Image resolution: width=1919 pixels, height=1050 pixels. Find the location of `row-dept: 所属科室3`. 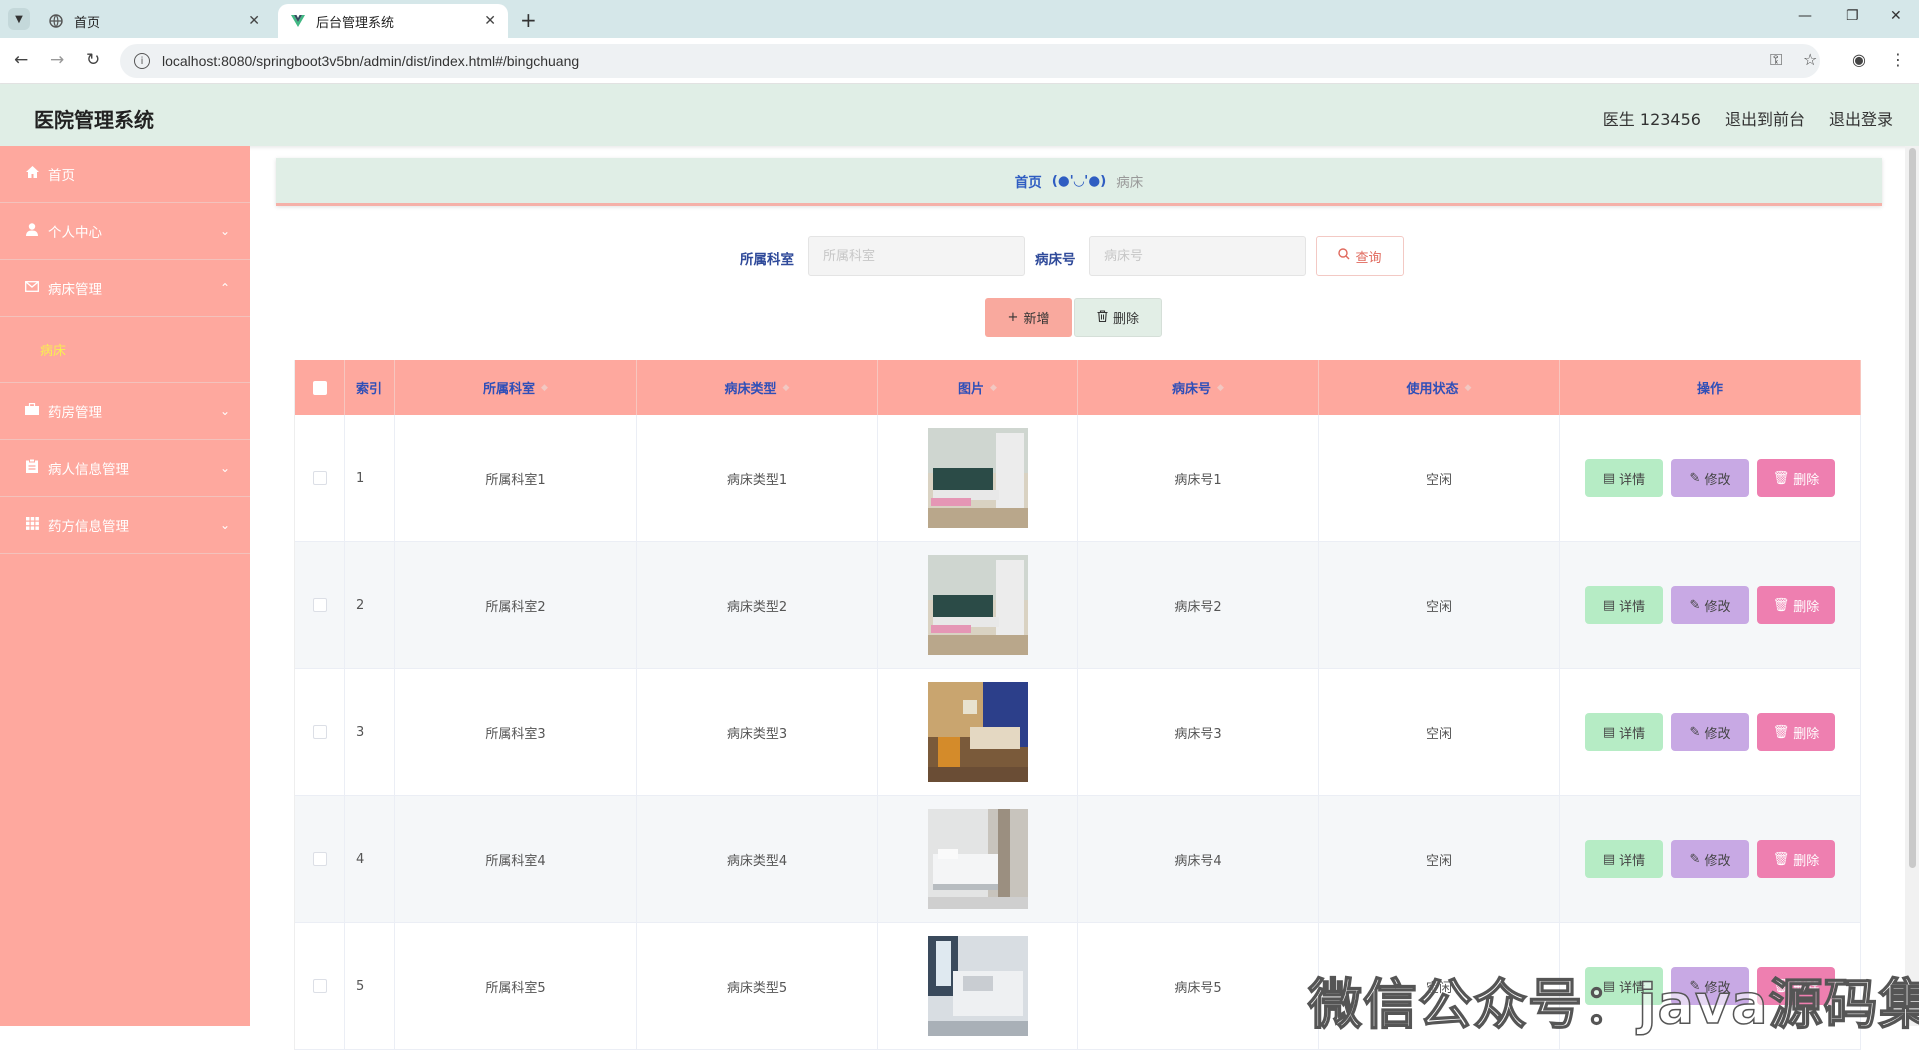

row-dept: 所属科室3 is located at coordinates (516, 732).